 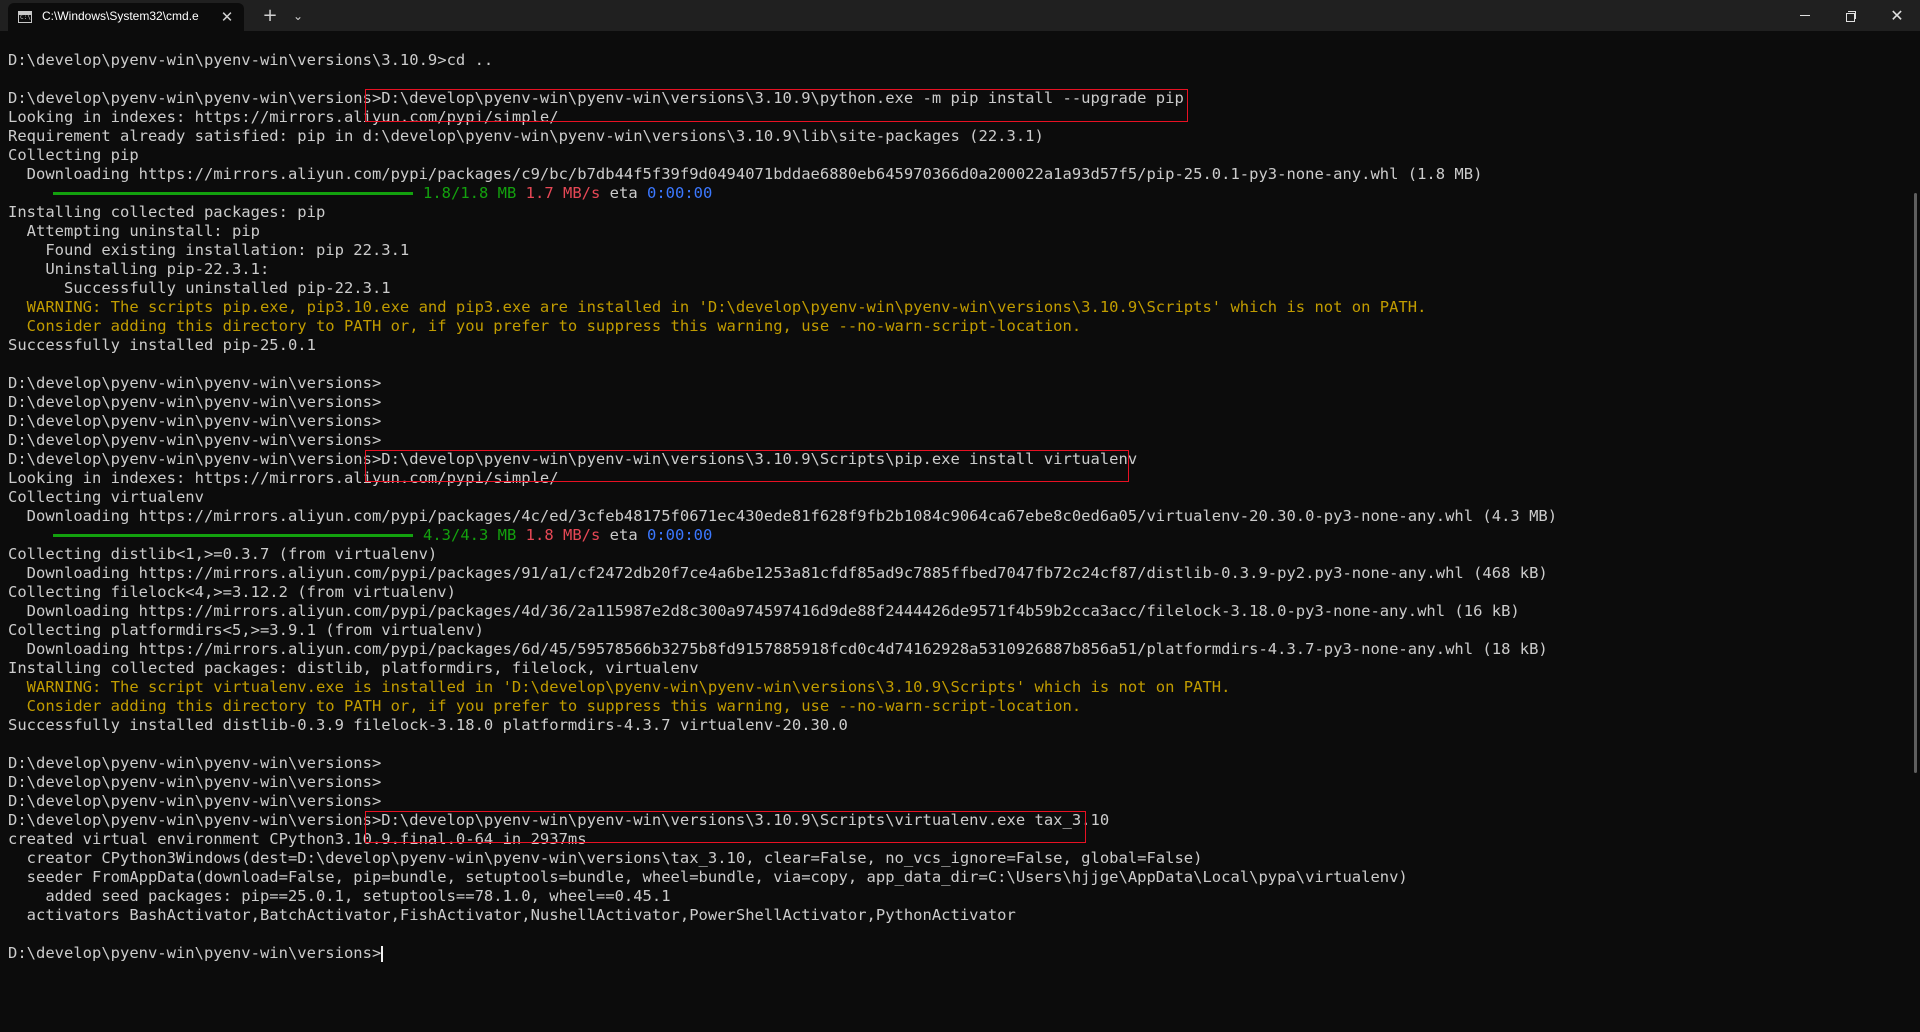 What do you see at coordinates (382, 953) in the screenshot?
I see `text-cursor` at bounding box center [382, 953].